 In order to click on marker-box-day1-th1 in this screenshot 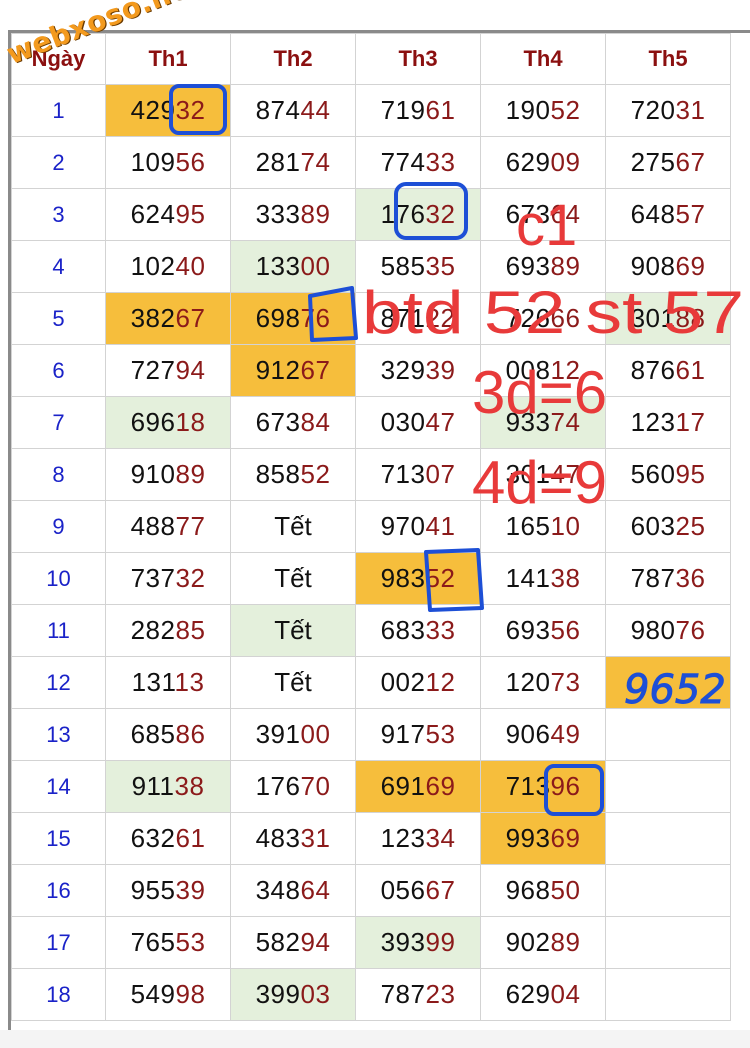, I will do `click(198, 109)`.